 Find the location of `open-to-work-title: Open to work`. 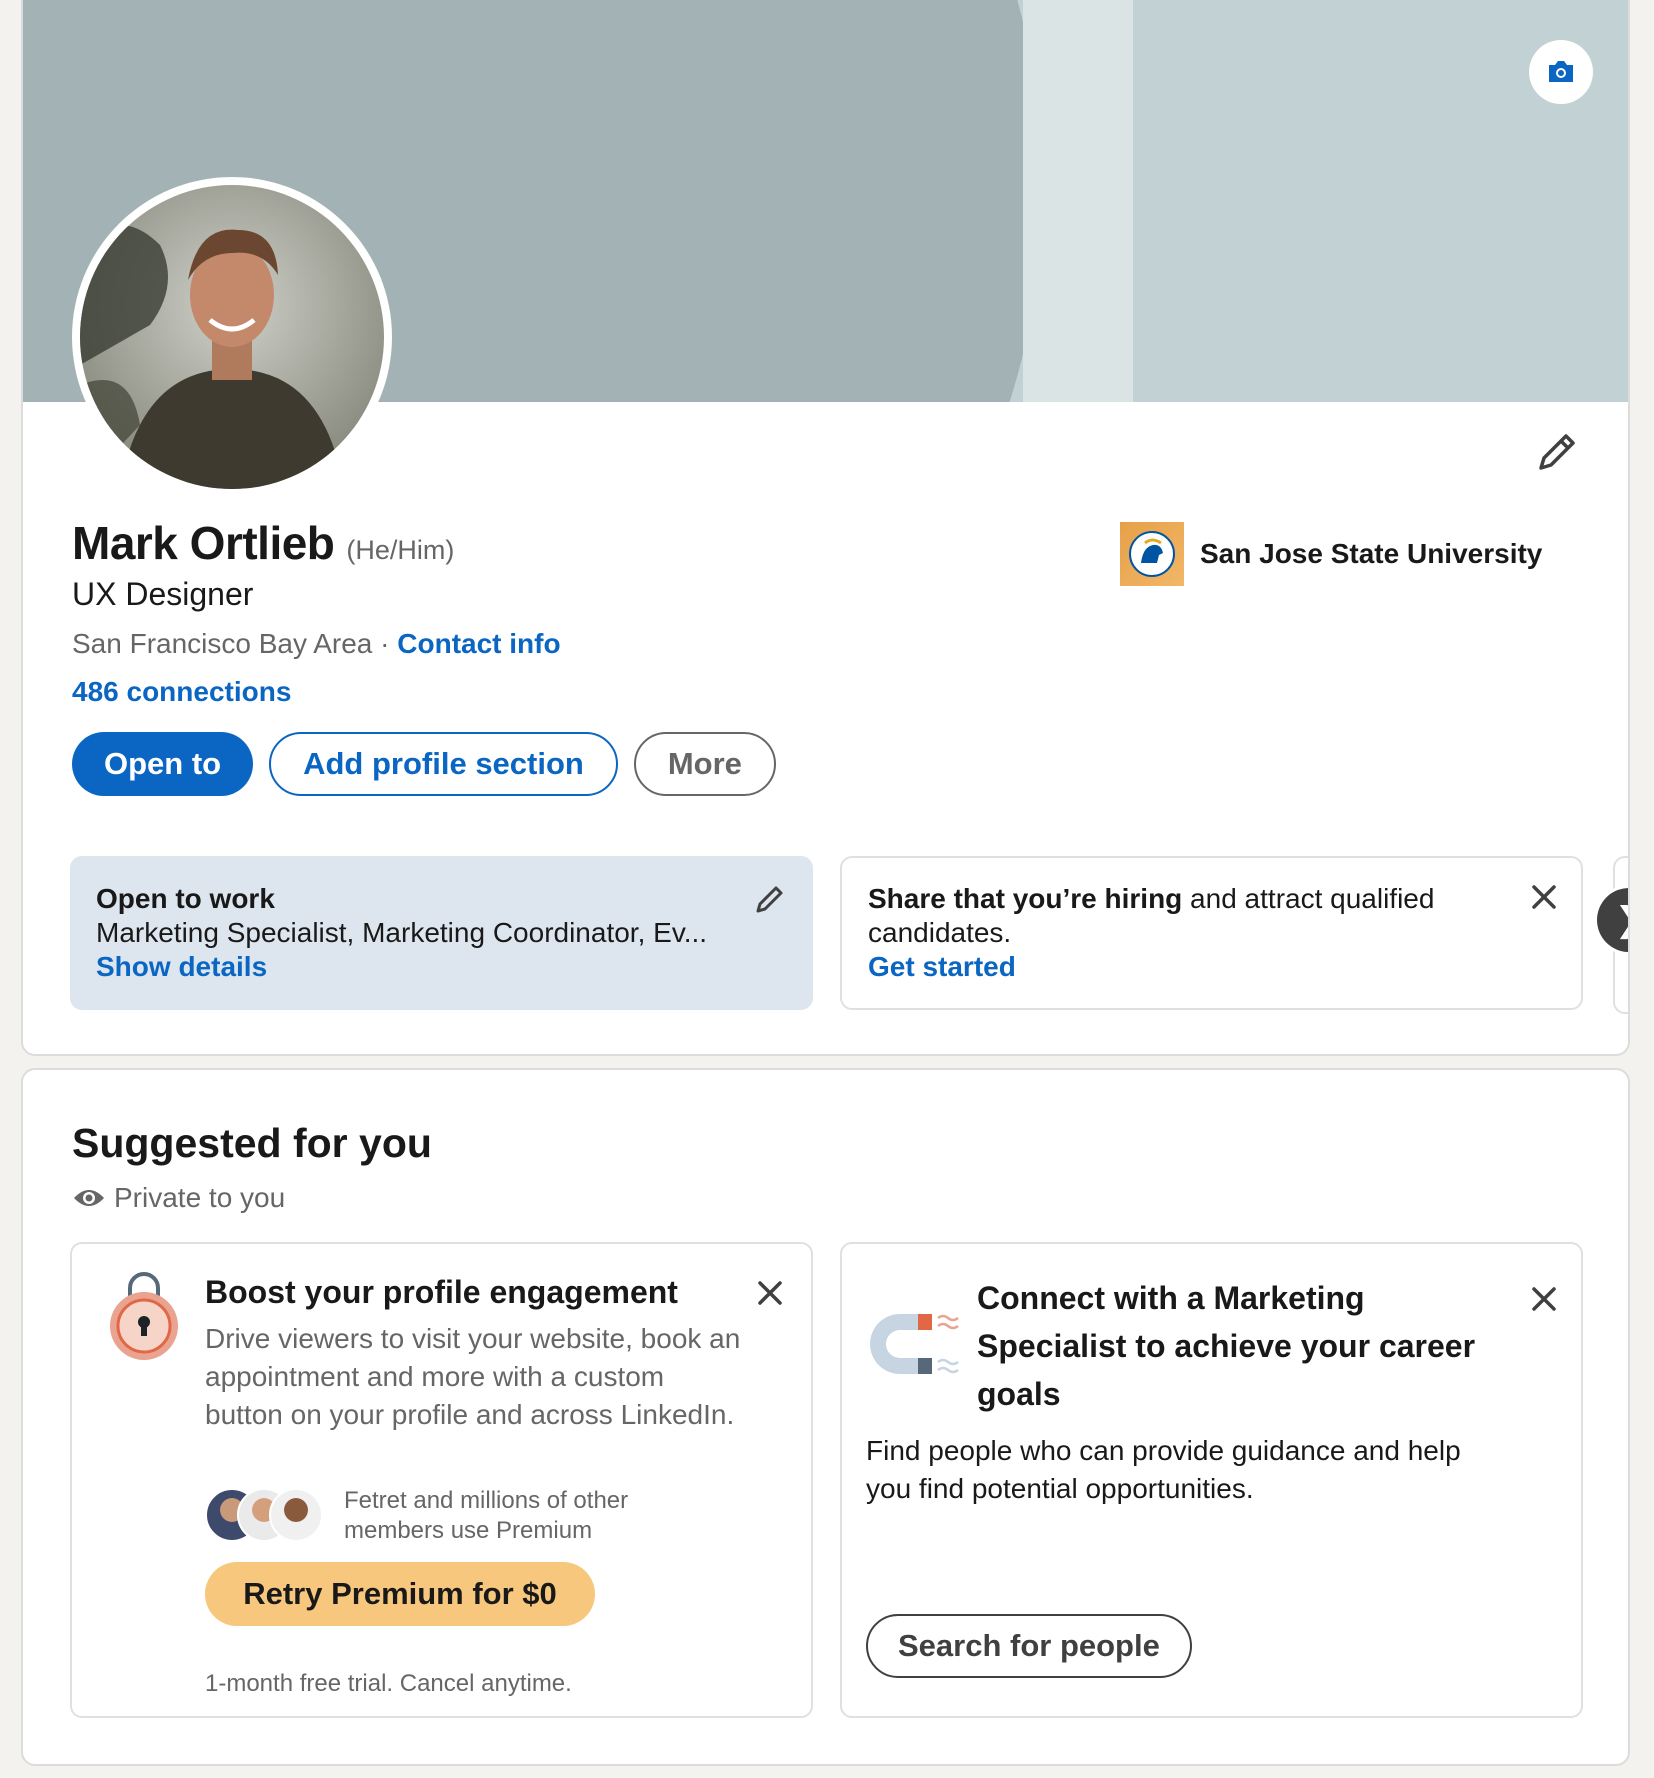

open-to-work-title: Open to work is located at coordinates (185, 898).